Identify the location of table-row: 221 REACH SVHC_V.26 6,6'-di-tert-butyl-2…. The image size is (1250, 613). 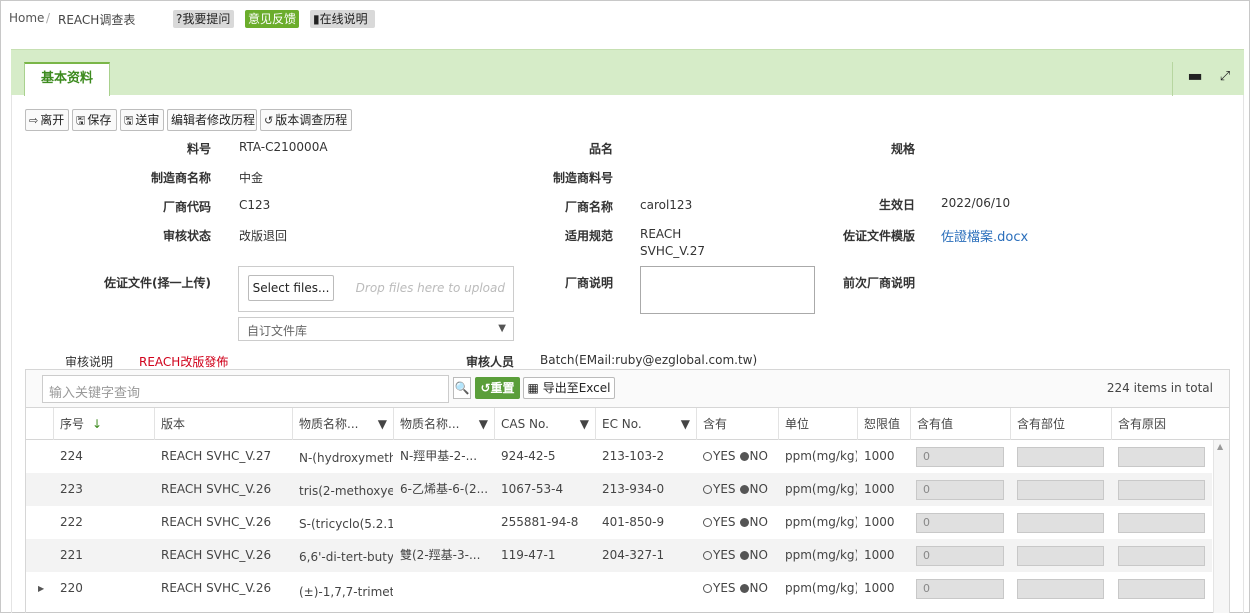
(619, 555).